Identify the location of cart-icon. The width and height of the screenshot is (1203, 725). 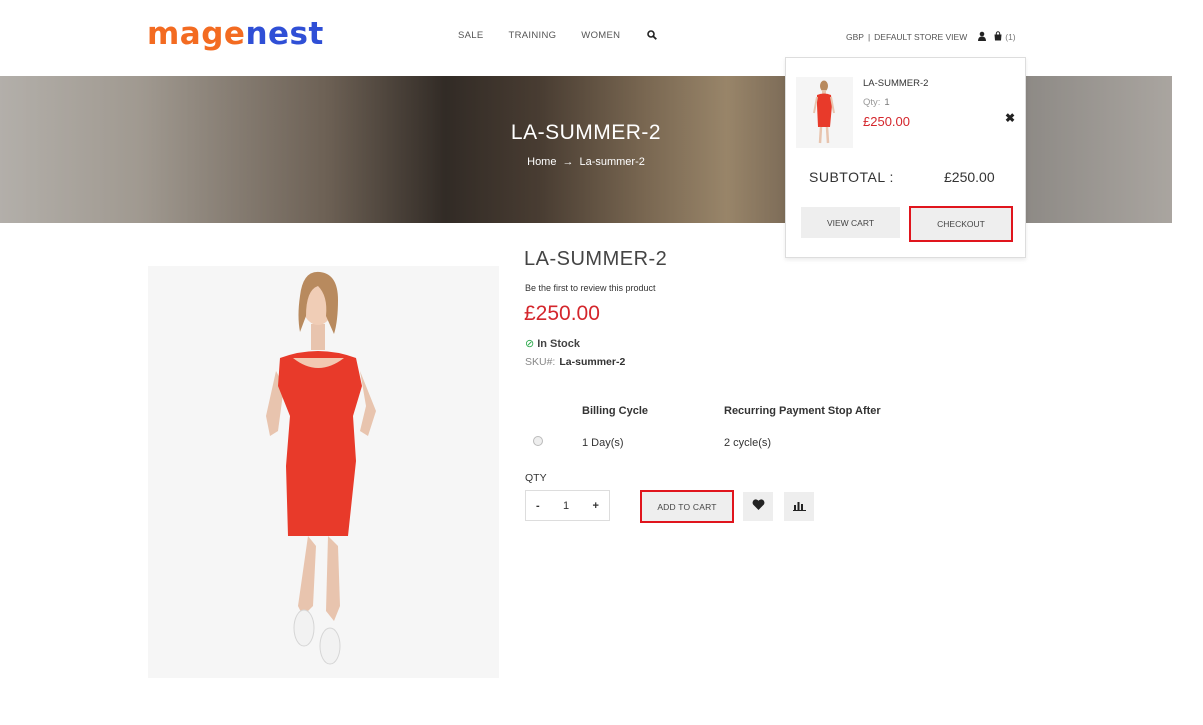
(998, 37).